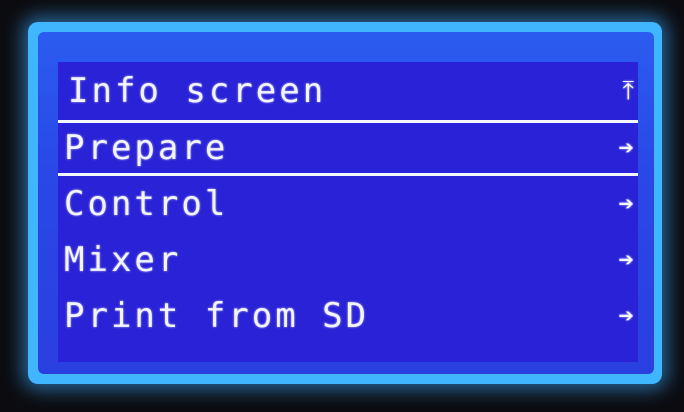 The width and height of the screenshot is (684, 412). I want to click on menu-item-label: Prepare, so click(146, 148).